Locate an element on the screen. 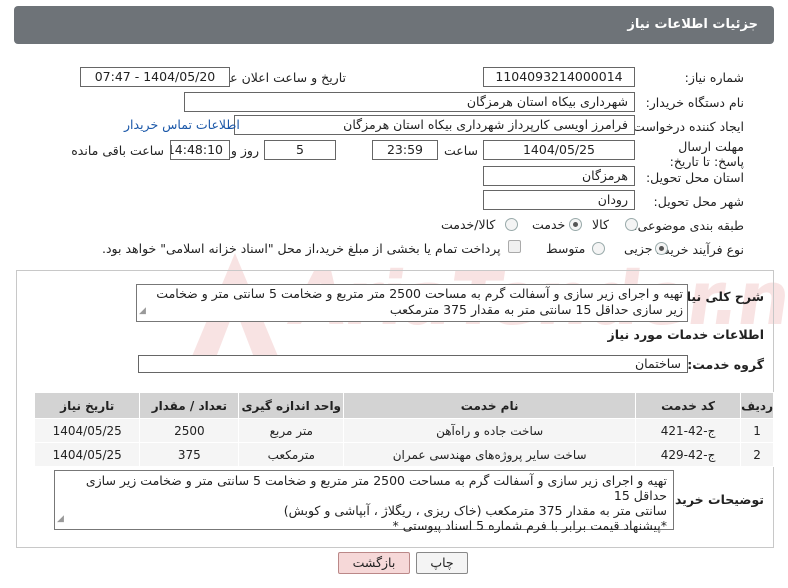 The width and height of the screenshot is (788, 588). cell-unit: متر مربع is located at coordinates (291, 430).